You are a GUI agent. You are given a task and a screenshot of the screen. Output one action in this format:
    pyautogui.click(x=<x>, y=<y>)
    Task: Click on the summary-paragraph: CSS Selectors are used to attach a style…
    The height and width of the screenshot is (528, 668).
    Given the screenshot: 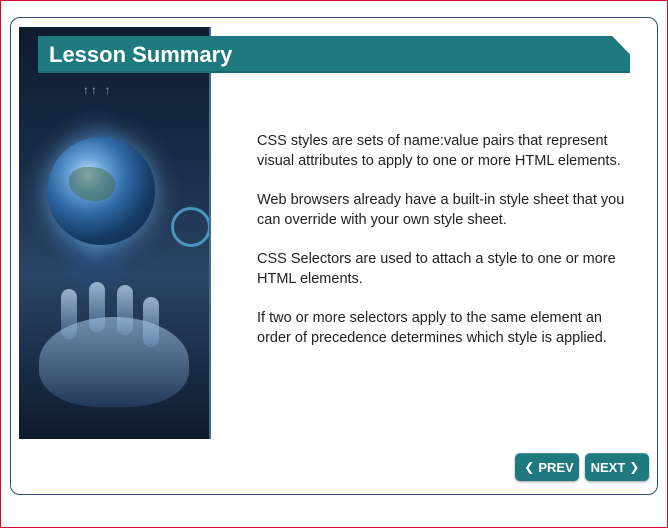 What is the action you would take?
    pyautogui.click(x=436, y=269)
    